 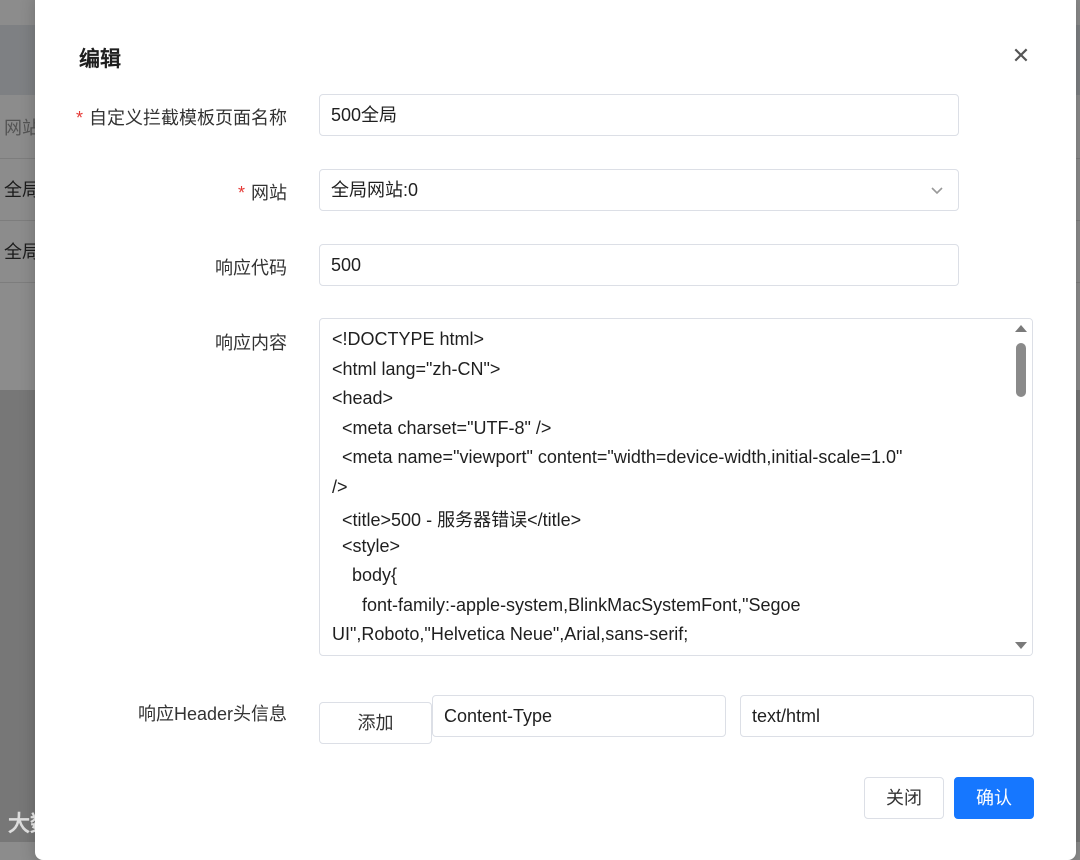 I want to click on header-key-input: Content-Type, so click(x=579, y=716).